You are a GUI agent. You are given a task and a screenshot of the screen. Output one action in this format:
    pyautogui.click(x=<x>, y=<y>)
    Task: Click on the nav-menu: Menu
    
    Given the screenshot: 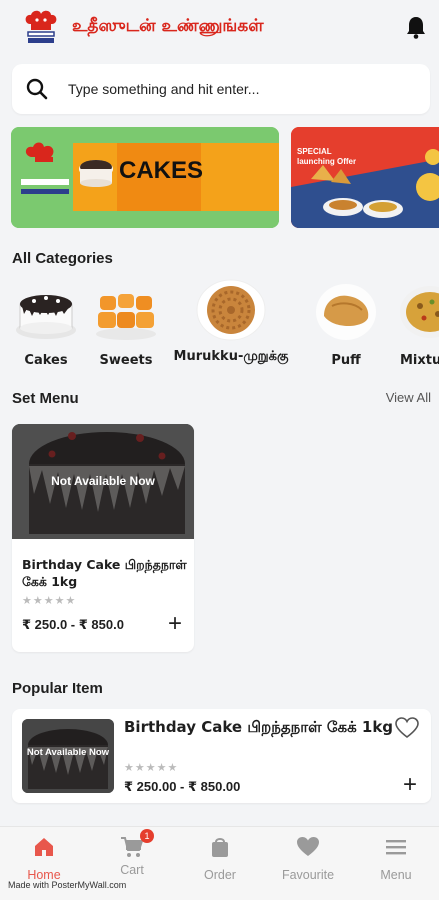 What is the action you would take?
    pyautogui.click(x=395, y=858)
    